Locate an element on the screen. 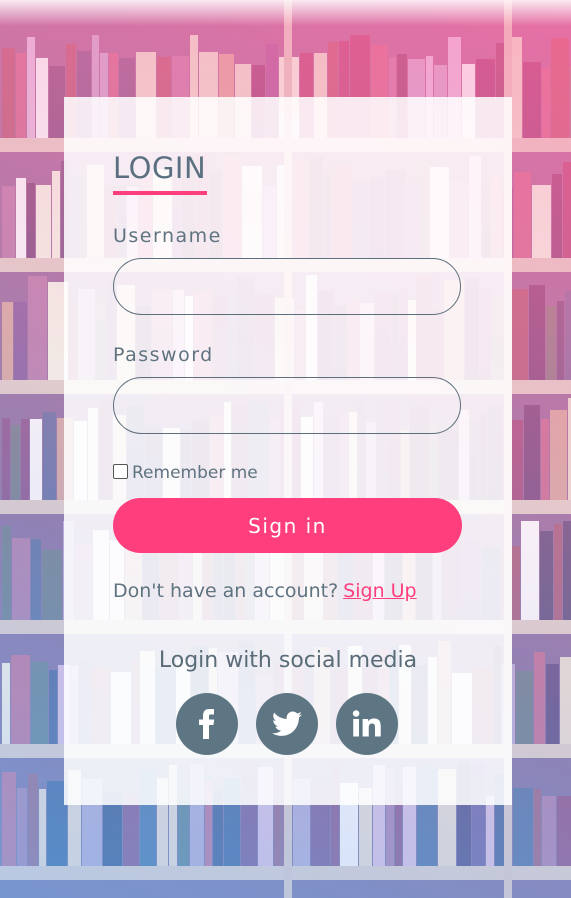 The image size is (571, 898). background-top-fade is located at coordinates (285, 13).